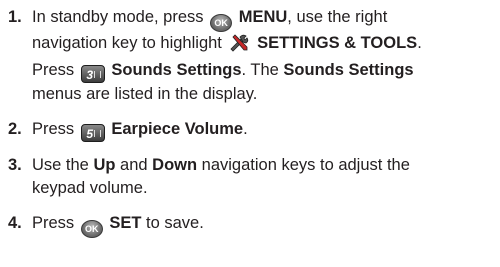  What do you see at coordinates (145, 93) in the screenshot?
I see `step-1-line-4: menus are listed in the display.` at bounding box center [145, 93].